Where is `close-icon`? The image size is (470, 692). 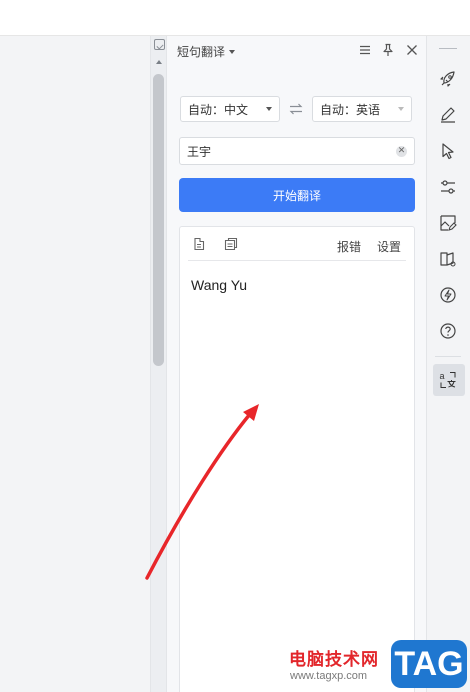
close-icon is located at coordinates (412, 50).